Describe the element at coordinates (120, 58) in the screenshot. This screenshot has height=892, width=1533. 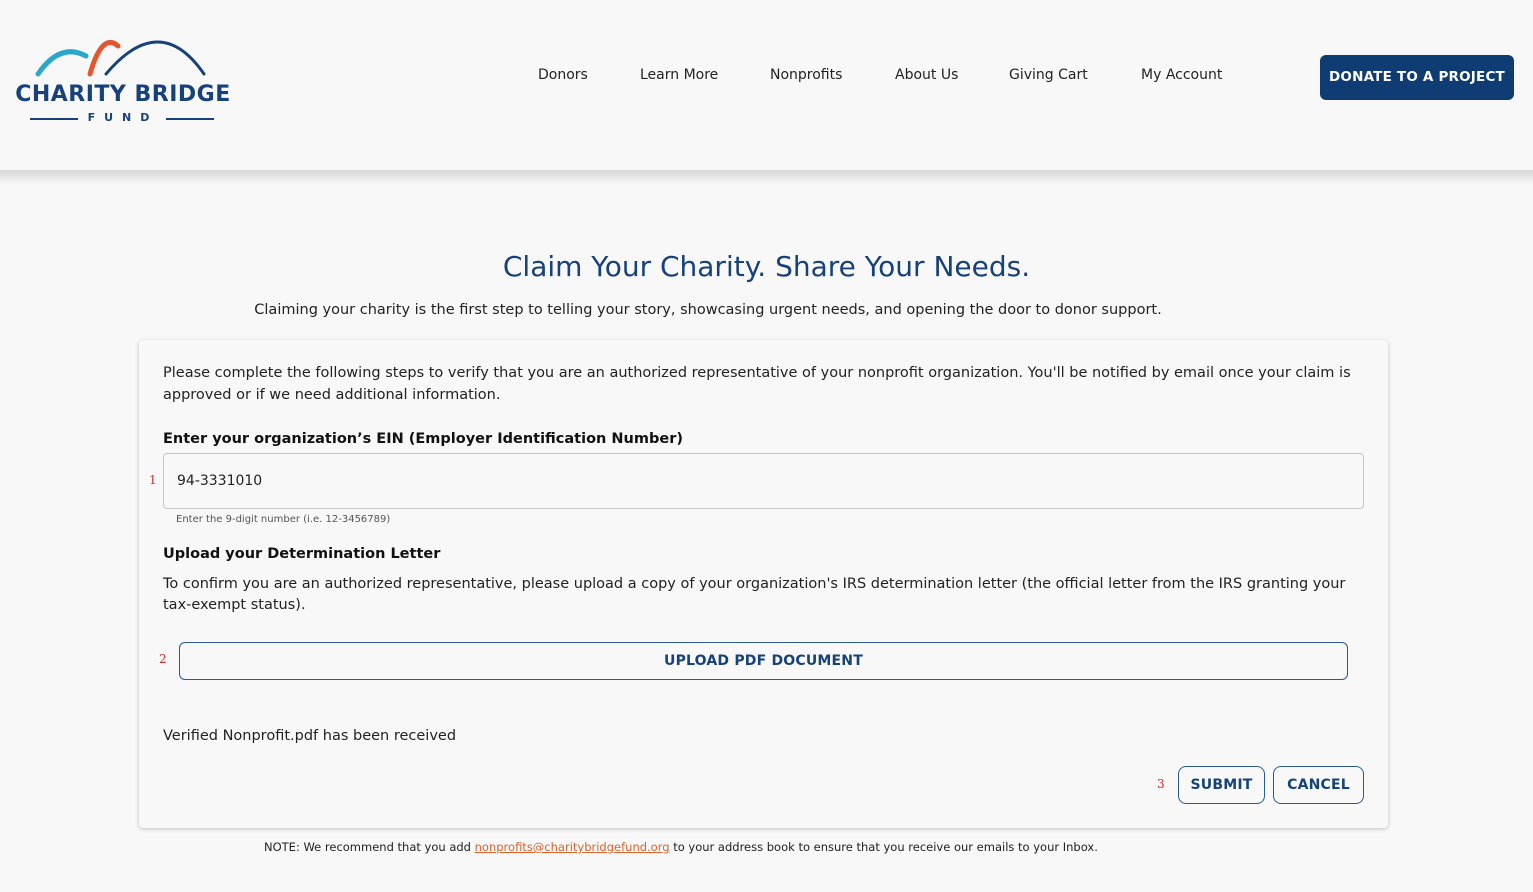
I see `bridge-arch-icon` at that location.